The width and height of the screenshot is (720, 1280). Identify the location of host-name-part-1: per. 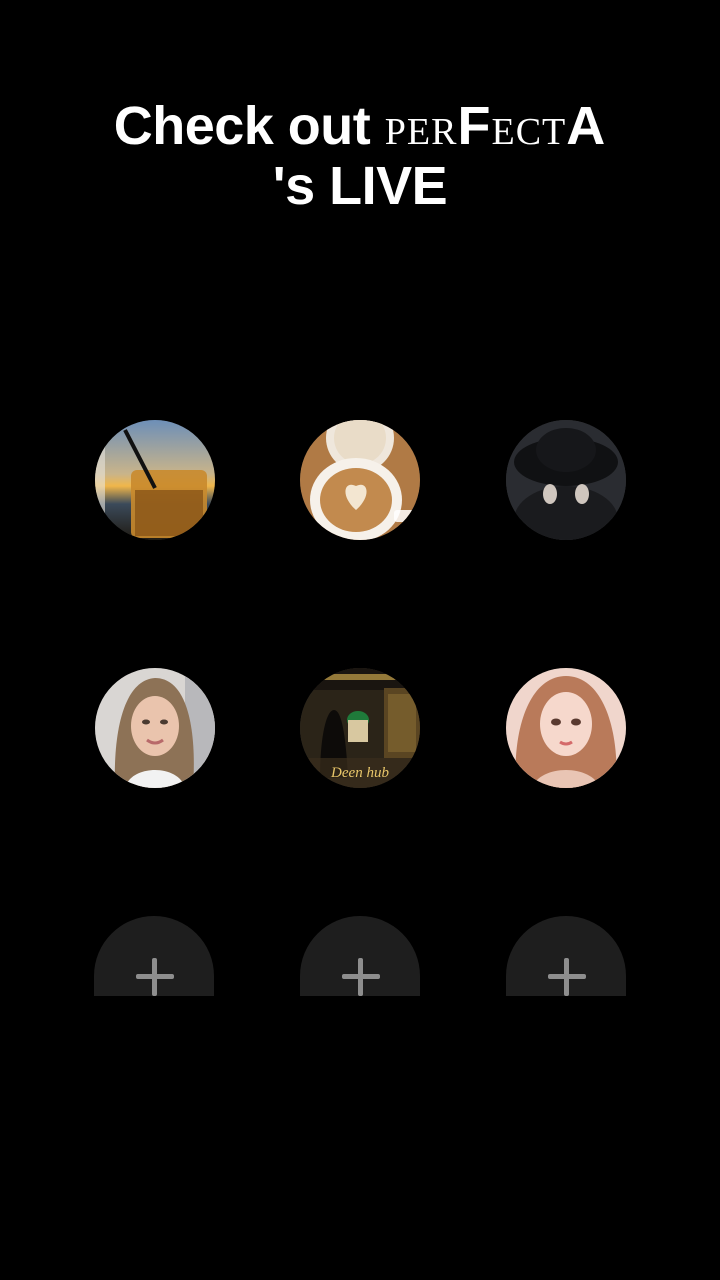
(421, 126).